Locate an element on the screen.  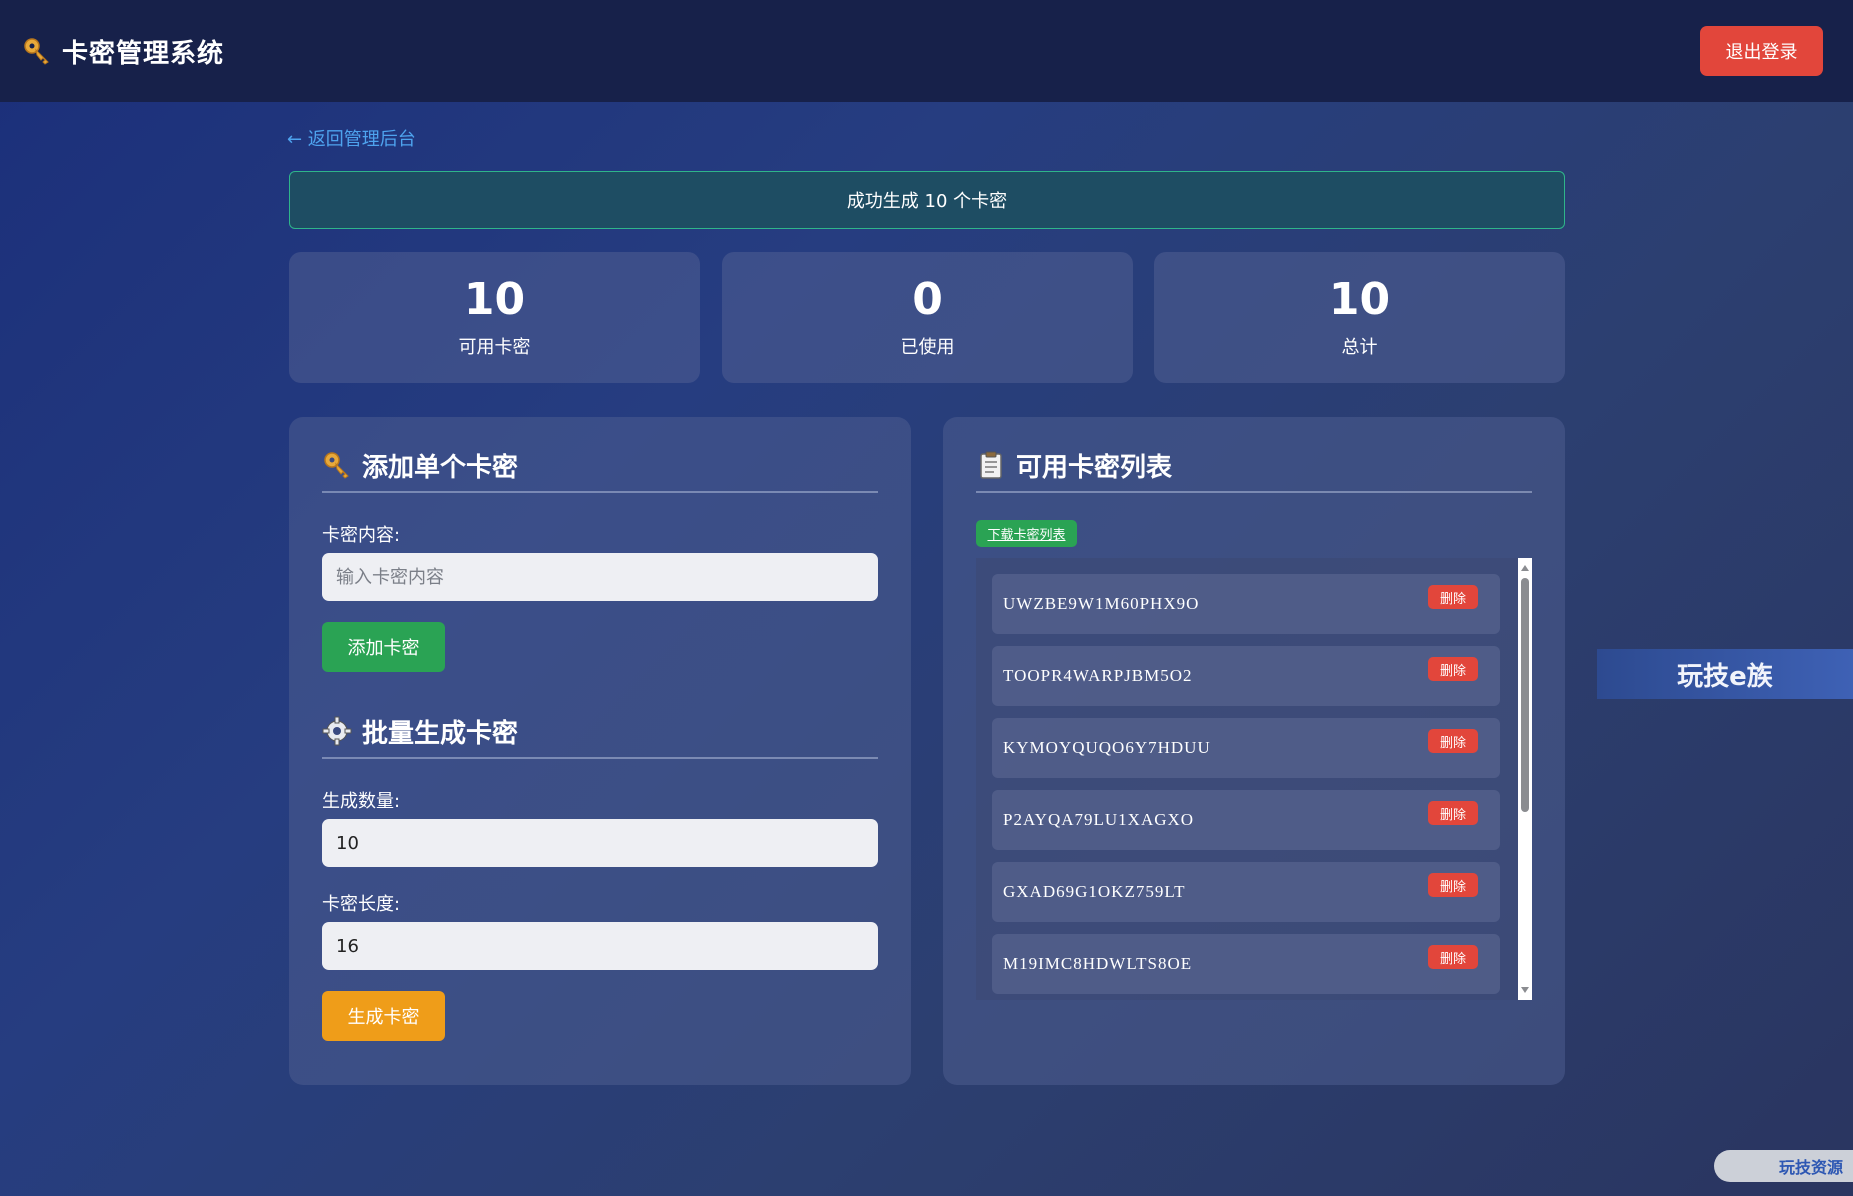
app-title: 卡密管理系统 is located at coordinates (143, 53).